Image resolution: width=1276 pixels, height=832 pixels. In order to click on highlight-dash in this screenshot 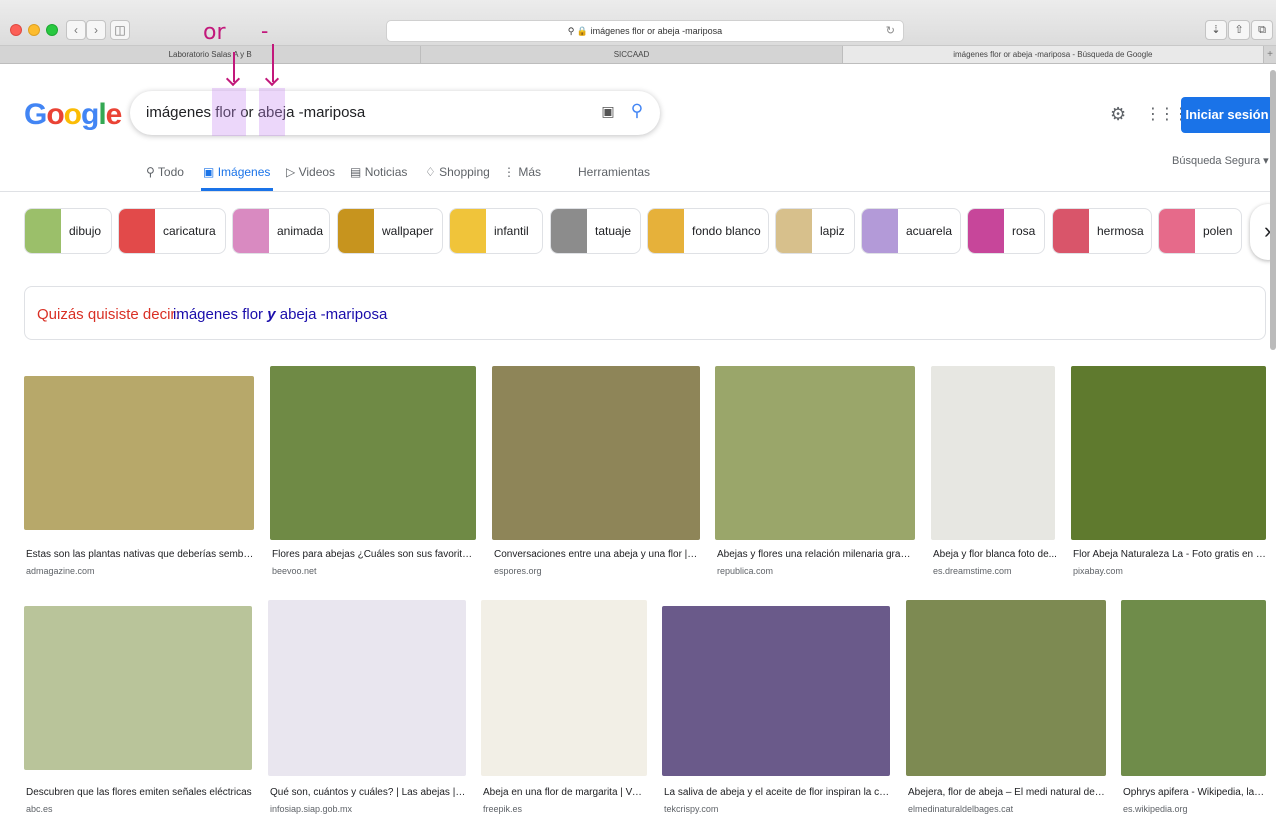, I will do `click(272, 112)`.